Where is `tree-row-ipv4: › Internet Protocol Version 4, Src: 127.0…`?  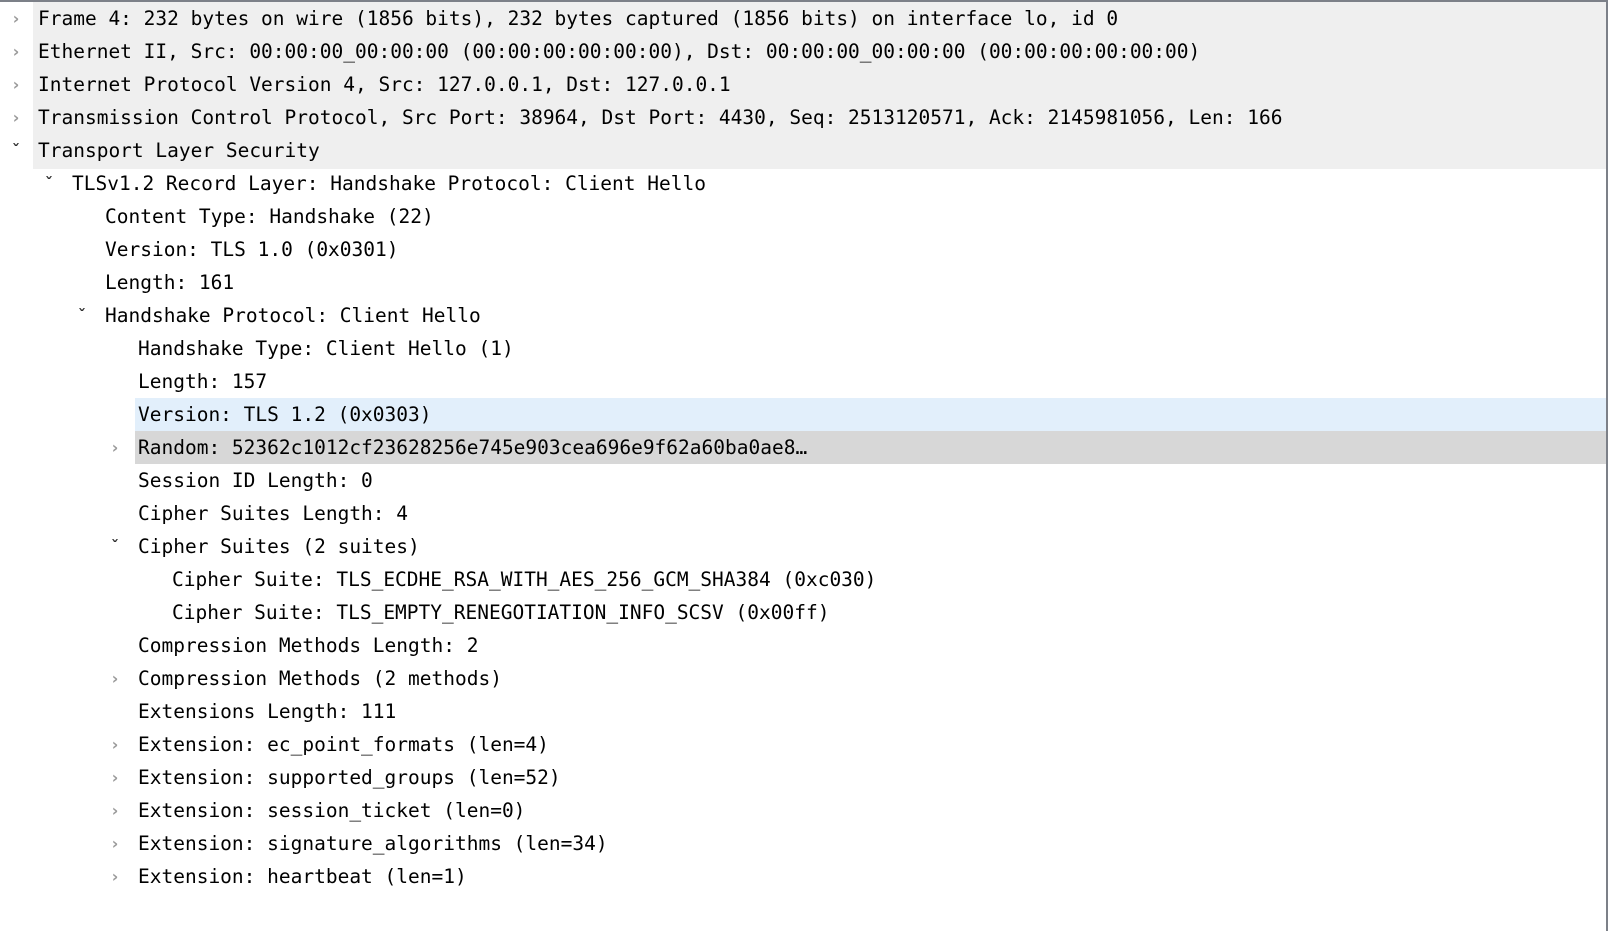
tree-row-ipv4: › Internet Protocol Version 4, Src: 127.0… is located at coordinates (803, 84).